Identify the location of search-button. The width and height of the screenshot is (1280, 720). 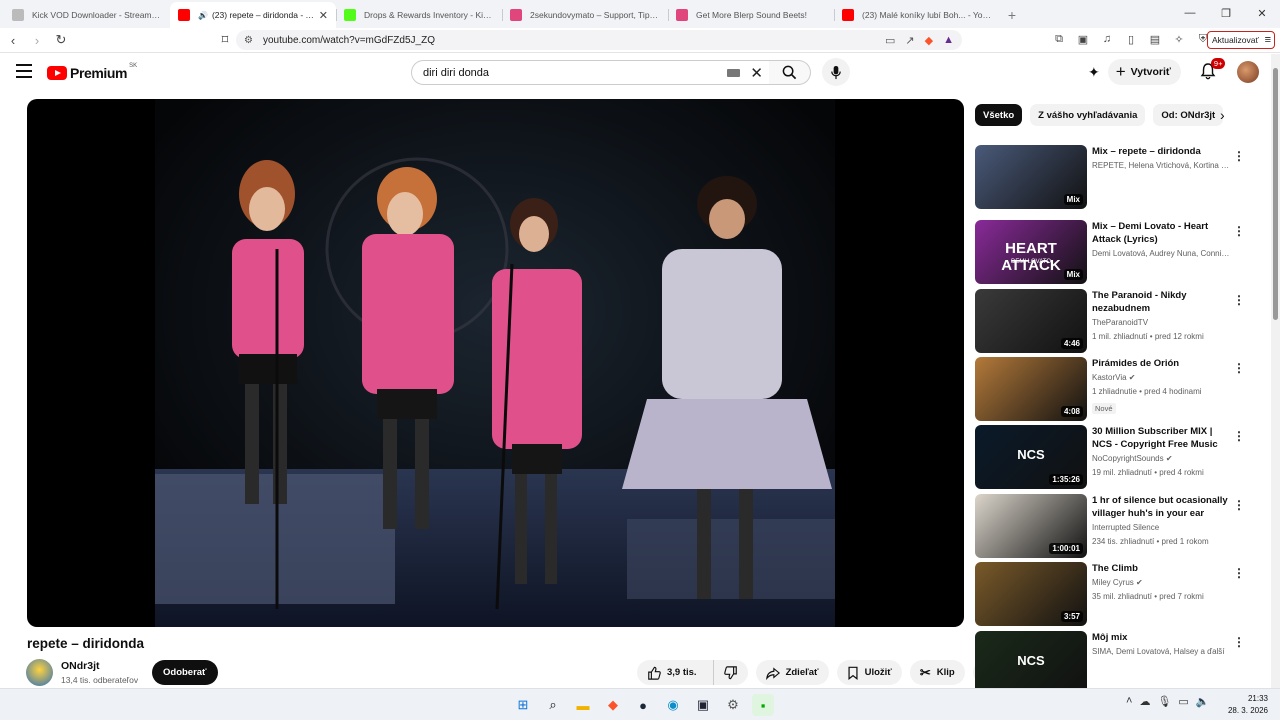
(790, 72).